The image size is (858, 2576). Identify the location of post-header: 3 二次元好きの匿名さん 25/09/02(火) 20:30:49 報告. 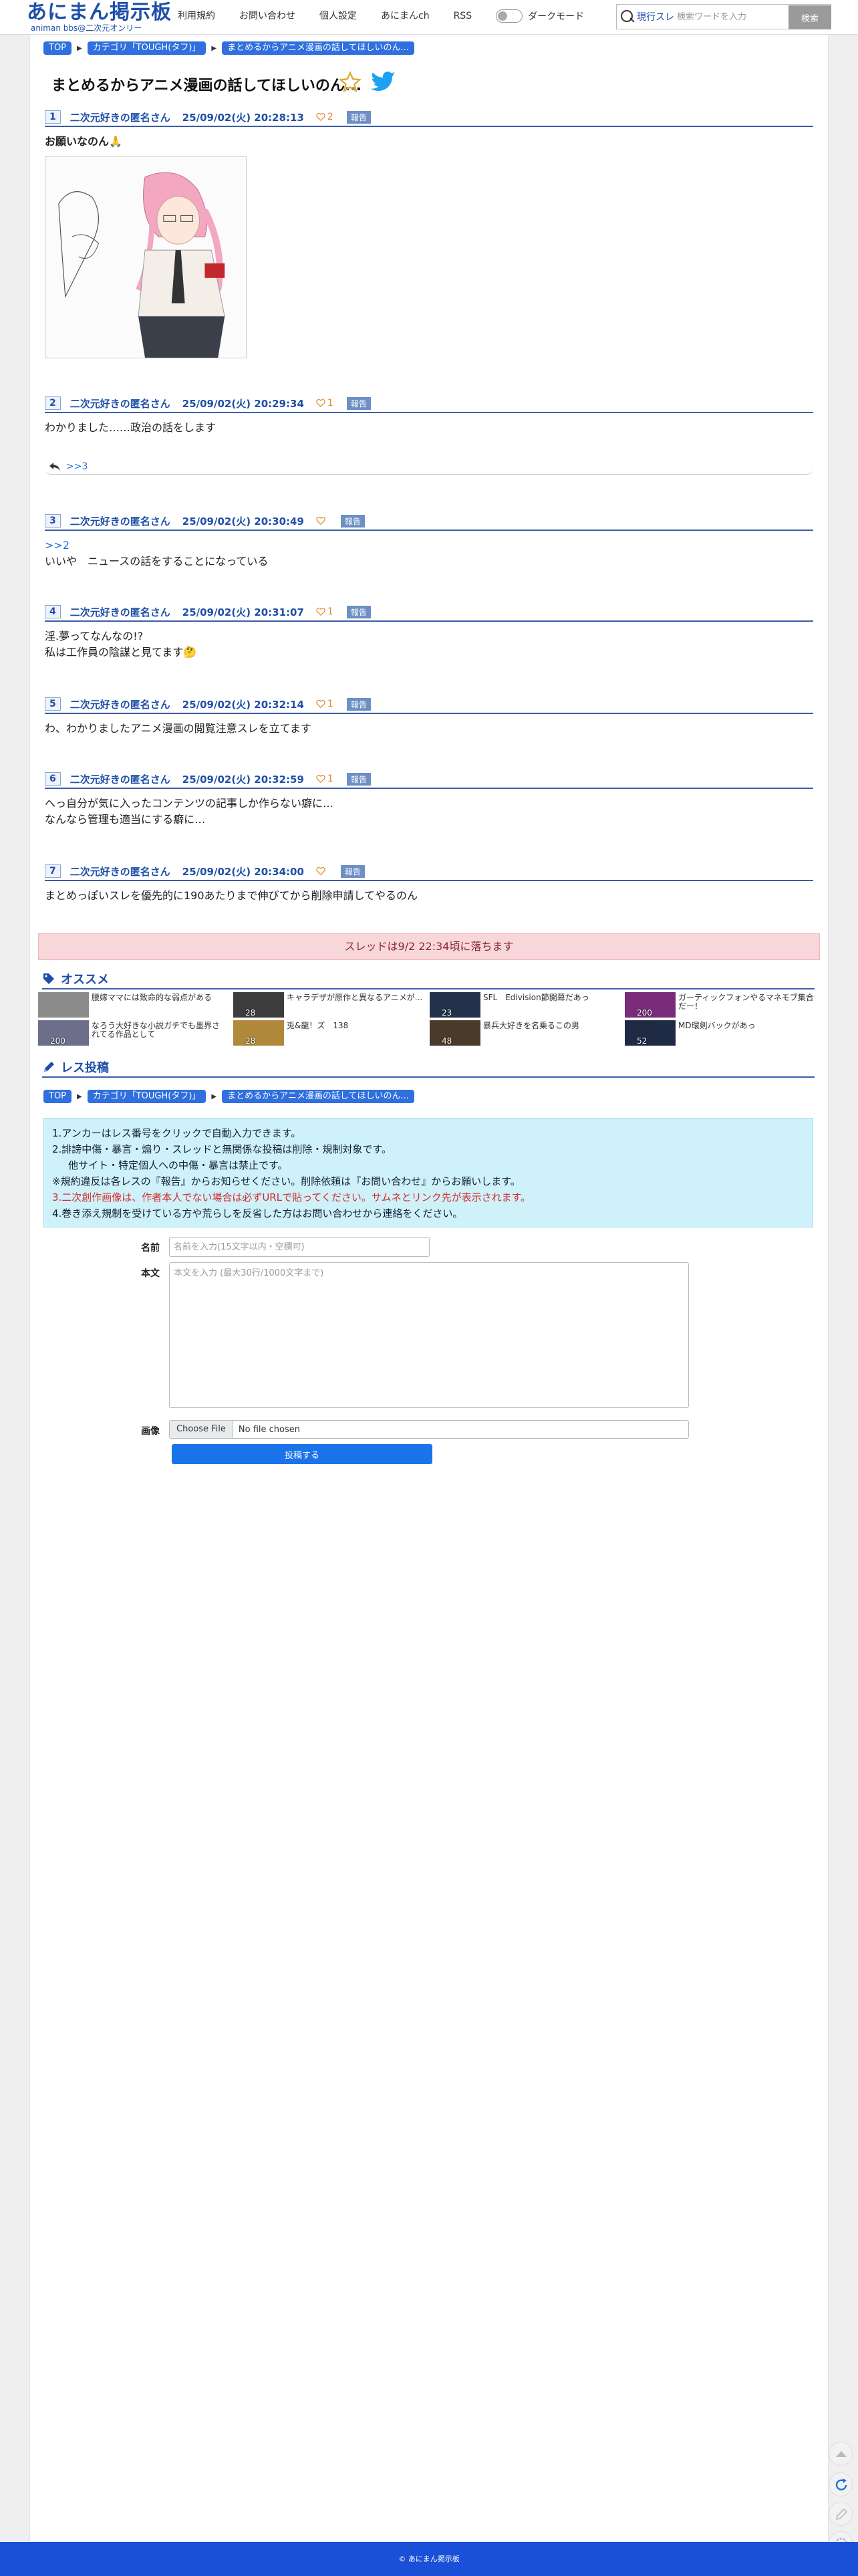
(429, 521).